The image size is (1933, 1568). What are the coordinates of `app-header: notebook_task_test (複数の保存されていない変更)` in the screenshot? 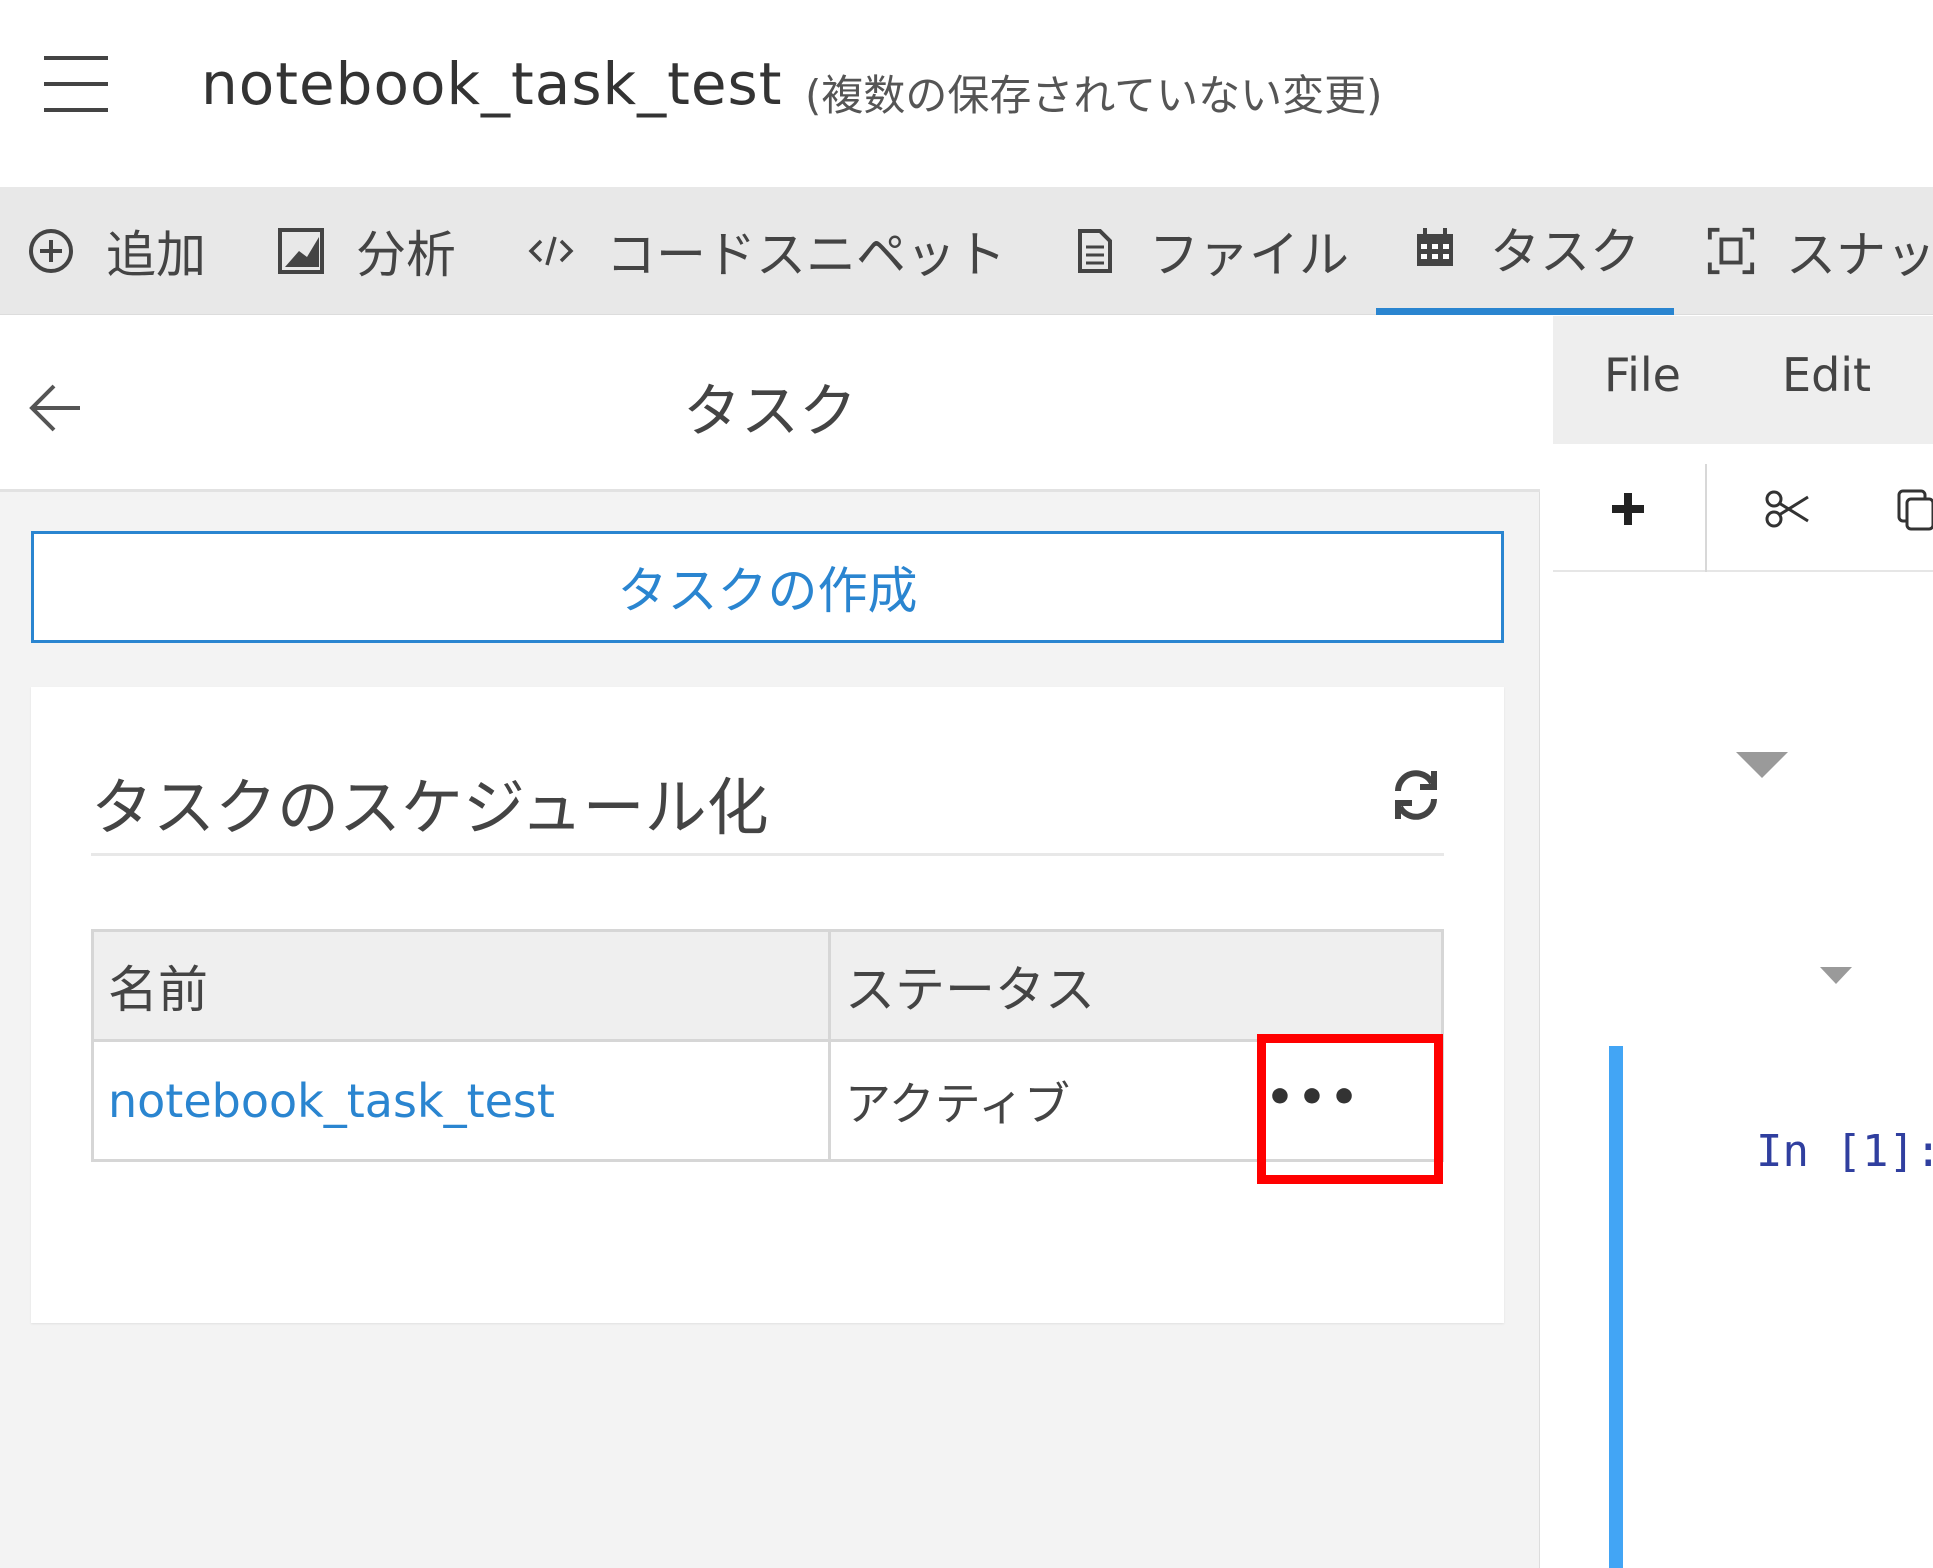 It's located at (966, 93).